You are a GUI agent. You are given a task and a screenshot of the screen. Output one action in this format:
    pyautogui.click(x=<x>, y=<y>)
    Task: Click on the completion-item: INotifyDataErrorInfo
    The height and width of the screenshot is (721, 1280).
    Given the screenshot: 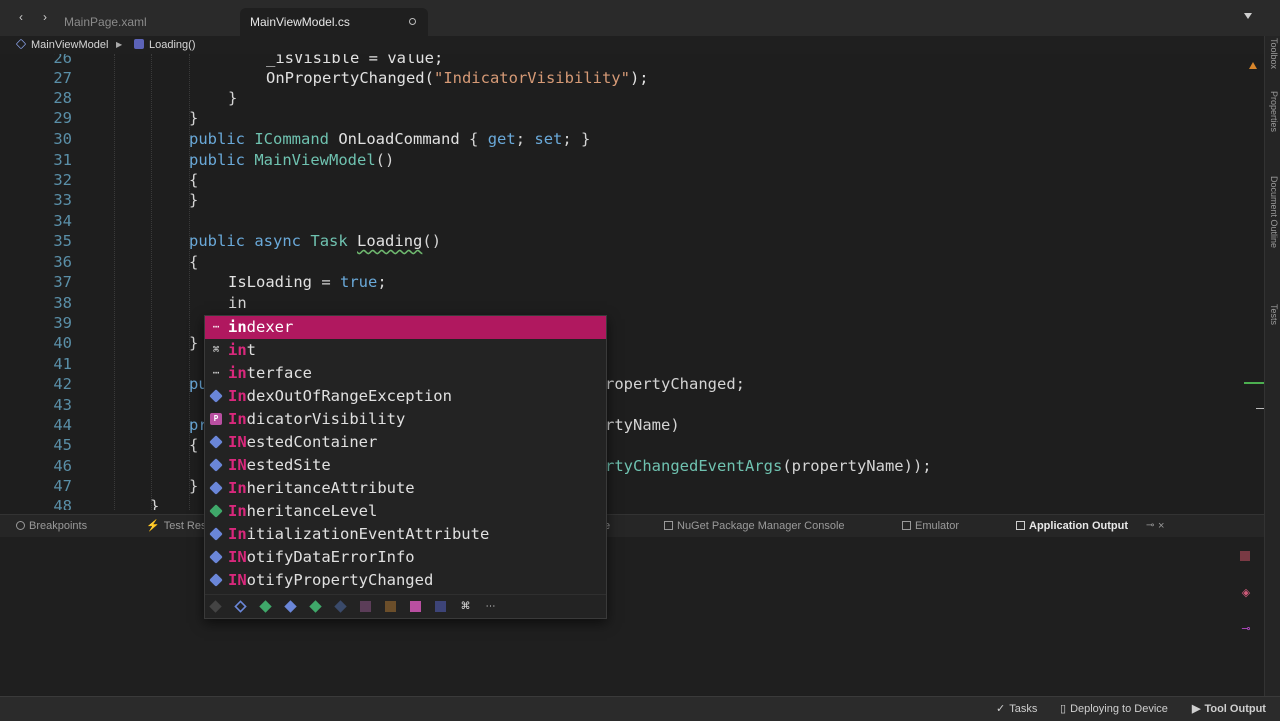 What is the action you would take?
    pyautogui.click(x=405, y=557)
    